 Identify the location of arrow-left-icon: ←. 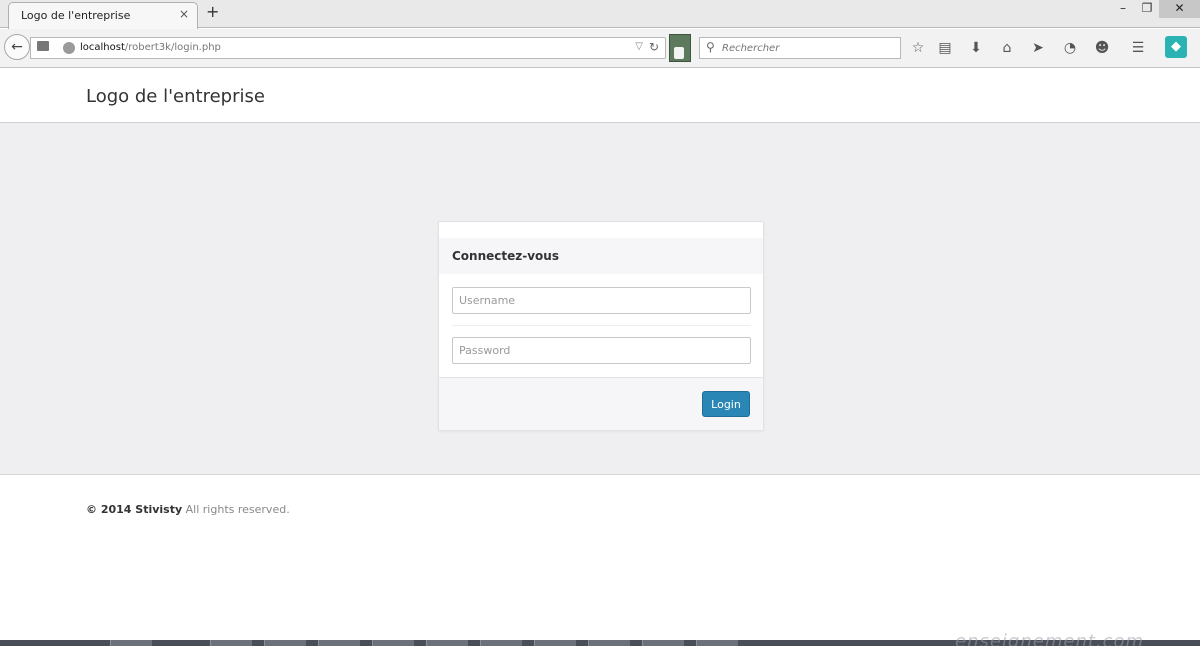
(17, 47).